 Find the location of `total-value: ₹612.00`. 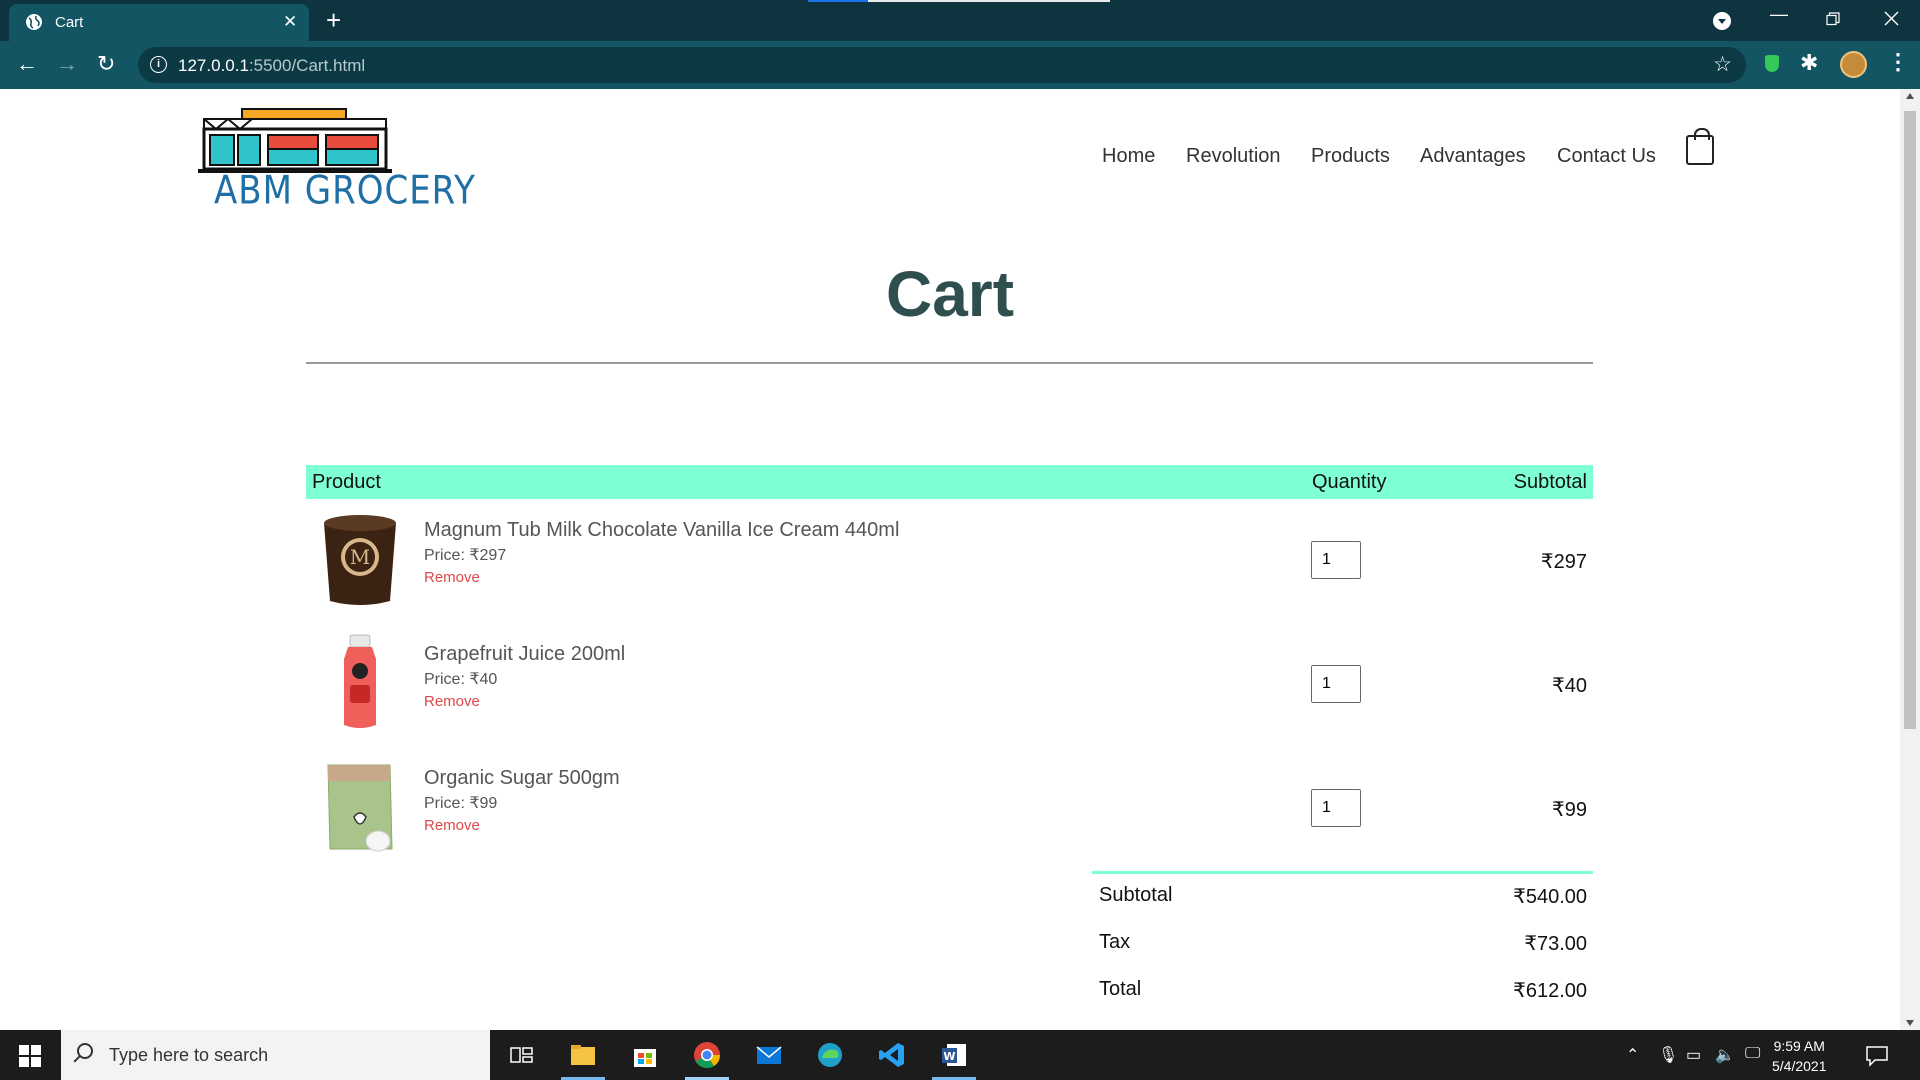

total-value: ₹612.00 is located at coordinates (1550, 991).